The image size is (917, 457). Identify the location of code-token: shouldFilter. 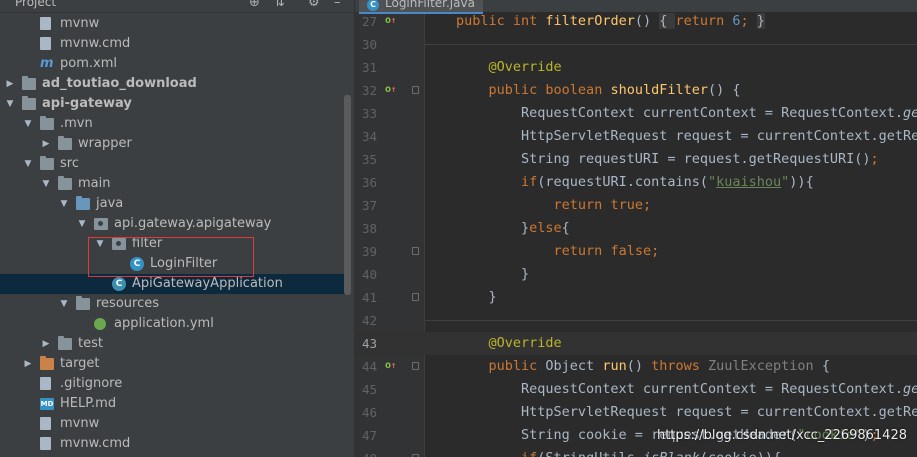
(659, 90).